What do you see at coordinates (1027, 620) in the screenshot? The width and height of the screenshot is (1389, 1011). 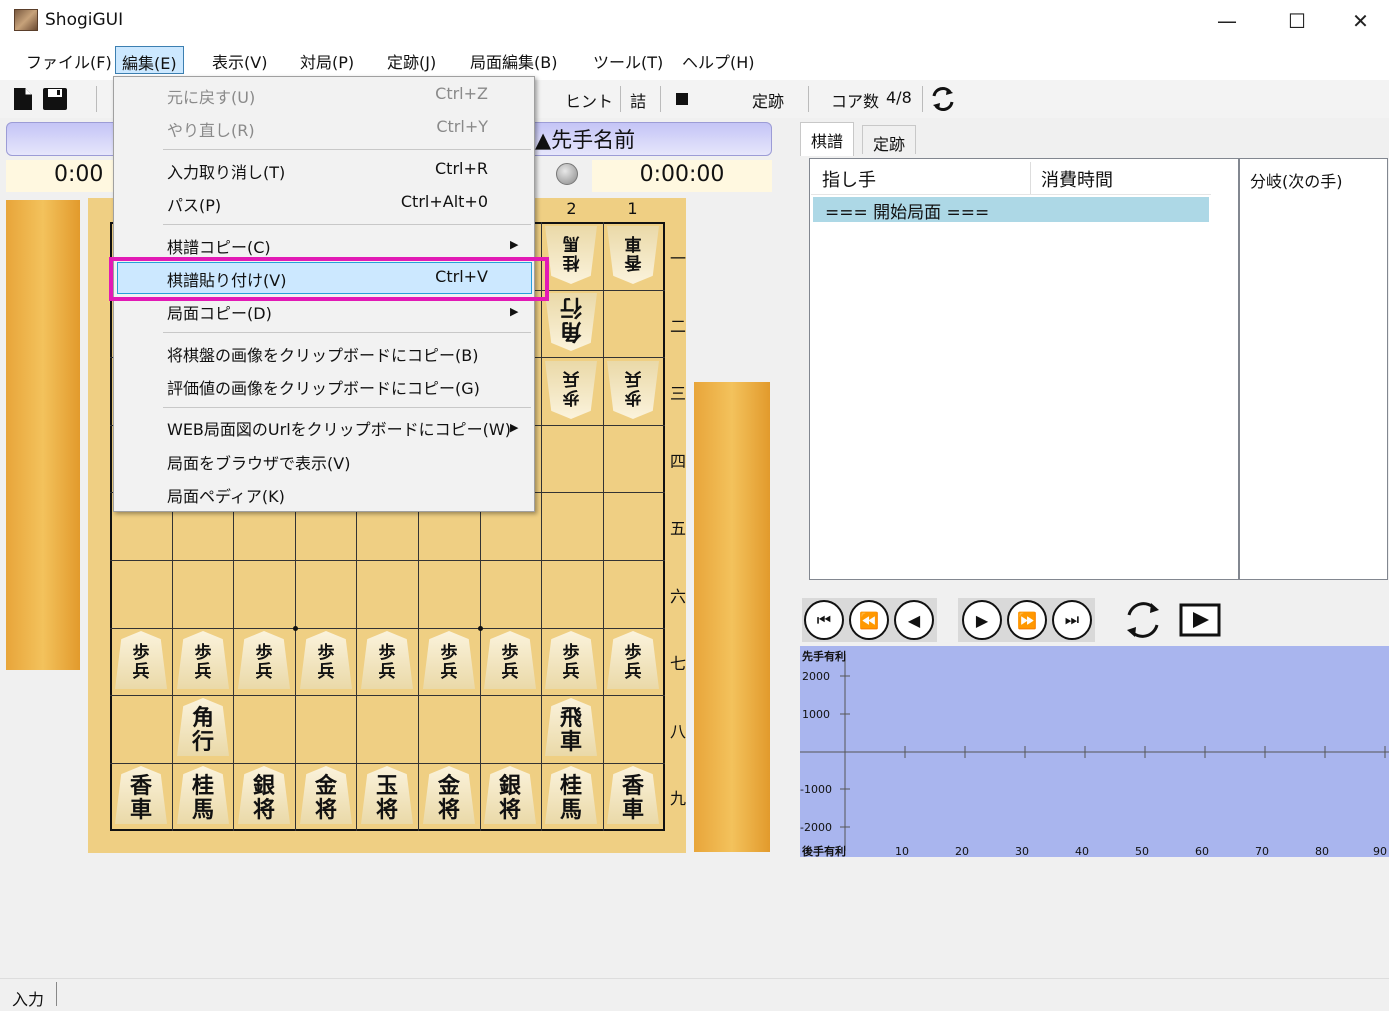 I see `forward-ten-icon: ⏩` at bounding box center [1027, 620].